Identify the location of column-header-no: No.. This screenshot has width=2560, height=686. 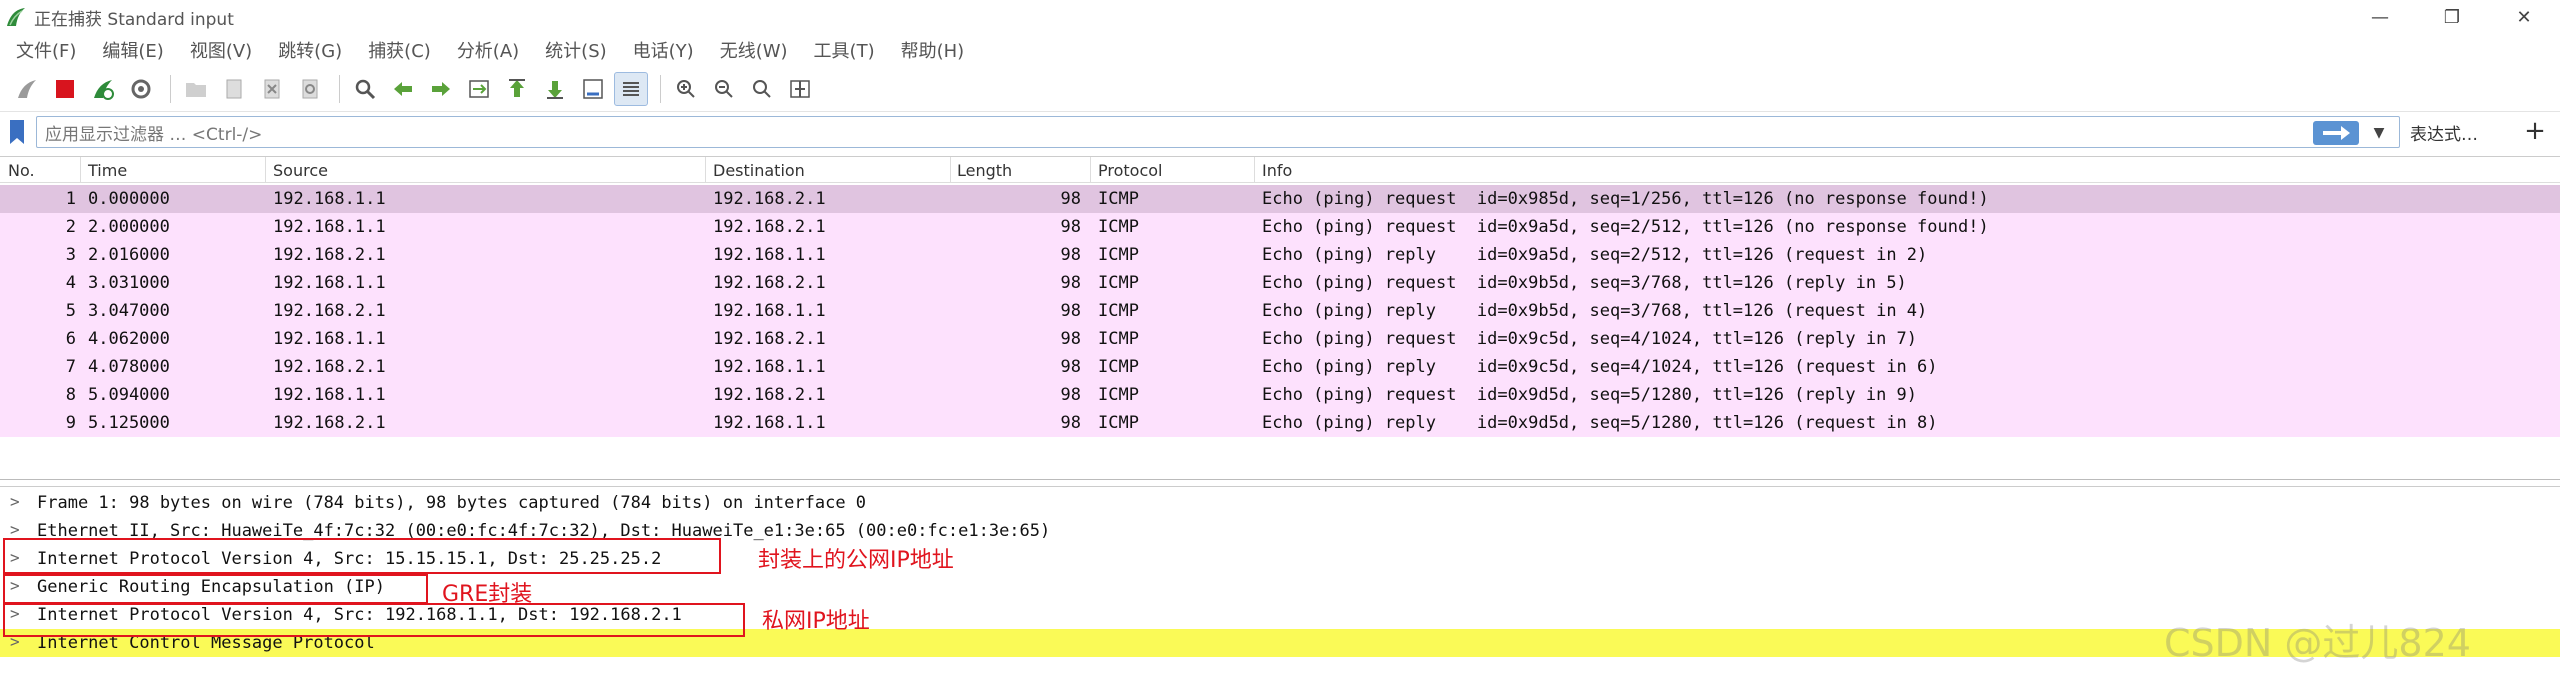
(21, 170).